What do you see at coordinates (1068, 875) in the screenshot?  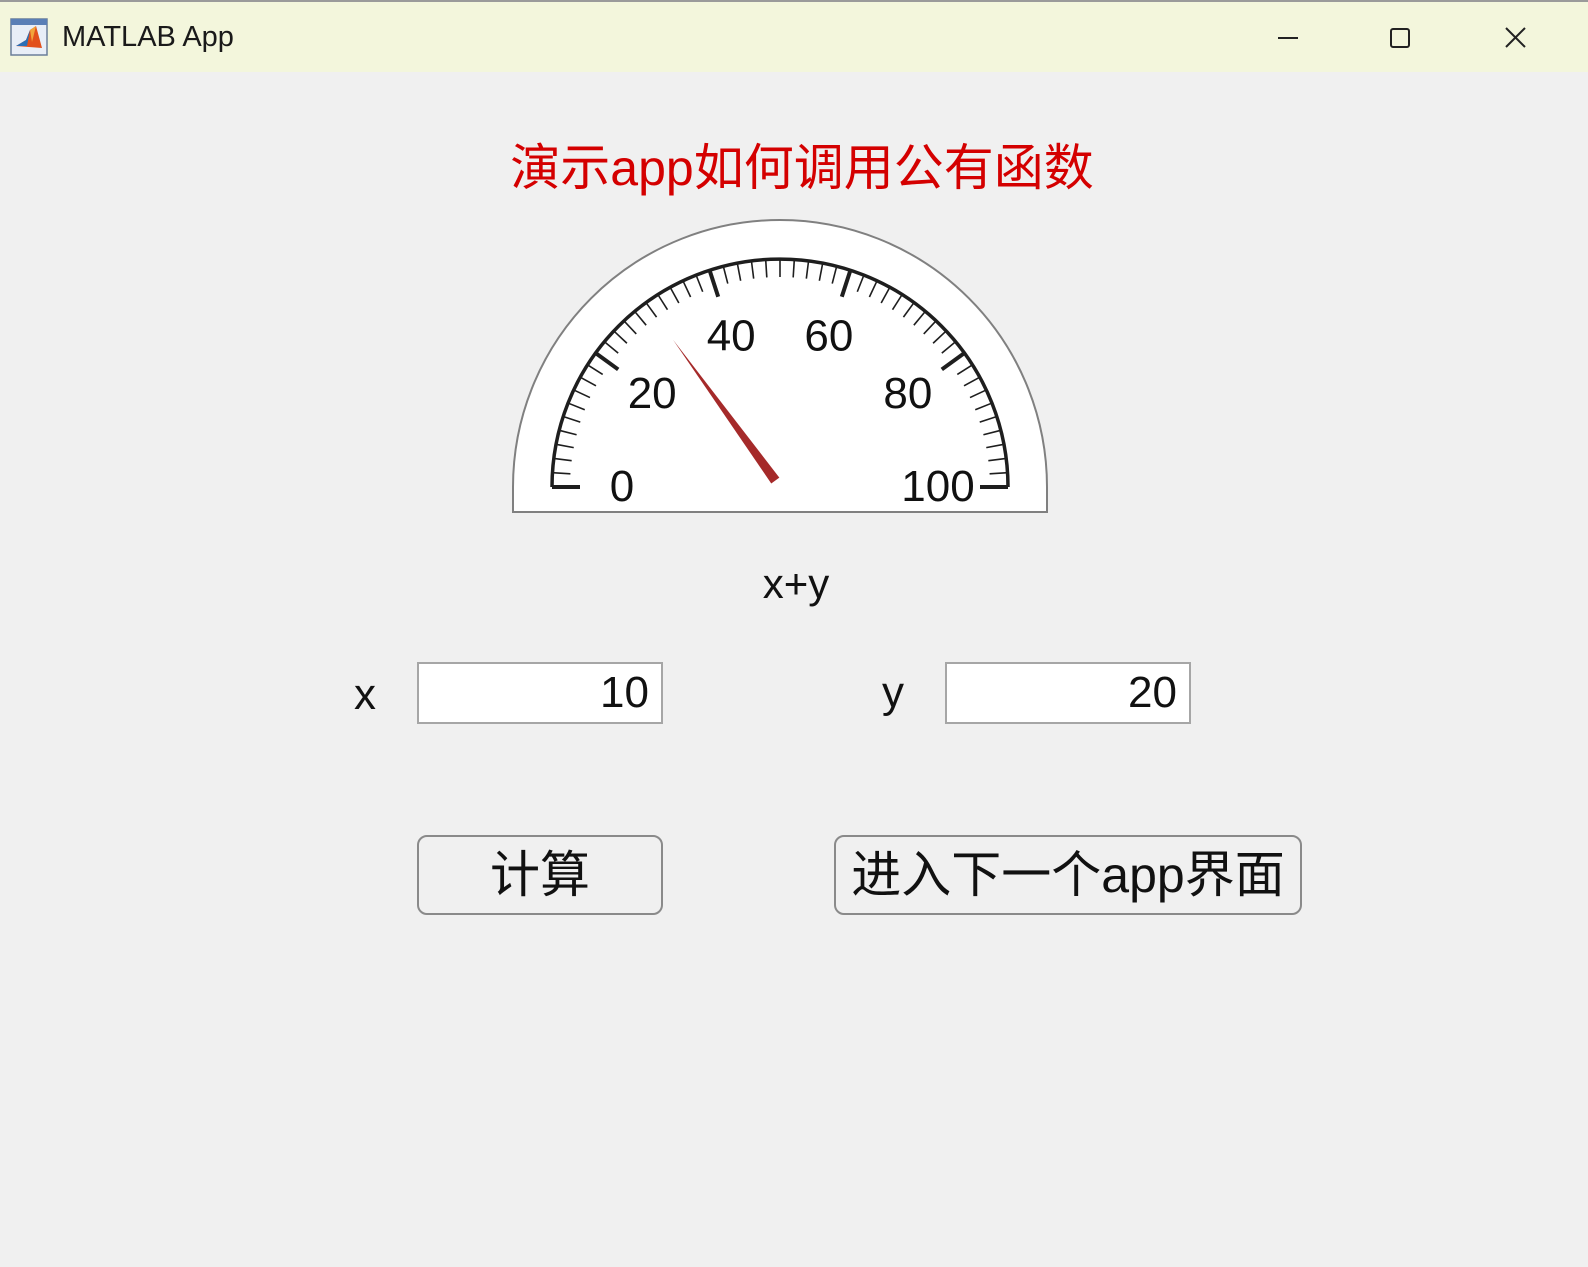 I see `next-app-button: 进入下一个app界面` at bounding box center [1068, 875].